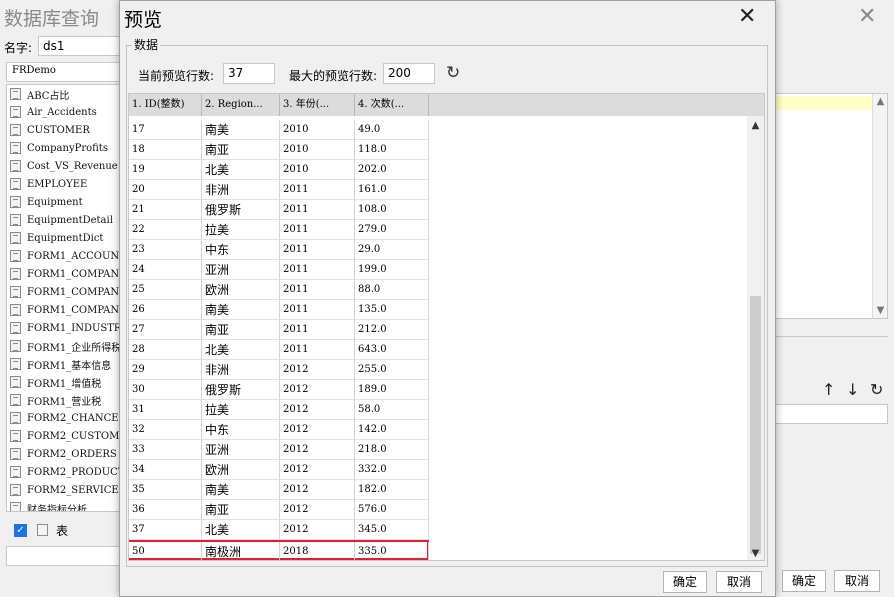 Image resolution: width=894 pixels, height=597 pixels. I want to click on table-checkbox: ✓, so click(20, 530).